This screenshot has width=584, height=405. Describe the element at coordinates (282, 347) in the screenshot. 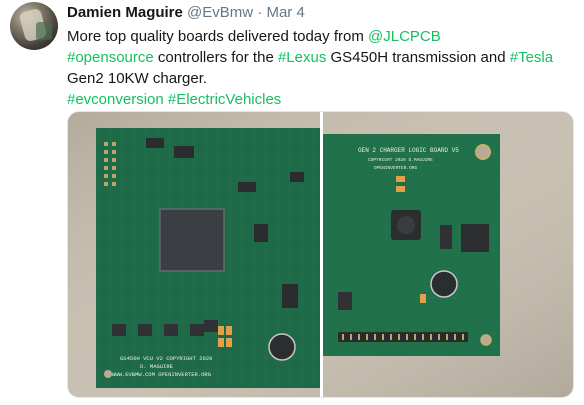

I see `left-electrolytic-capacitor` at that location.